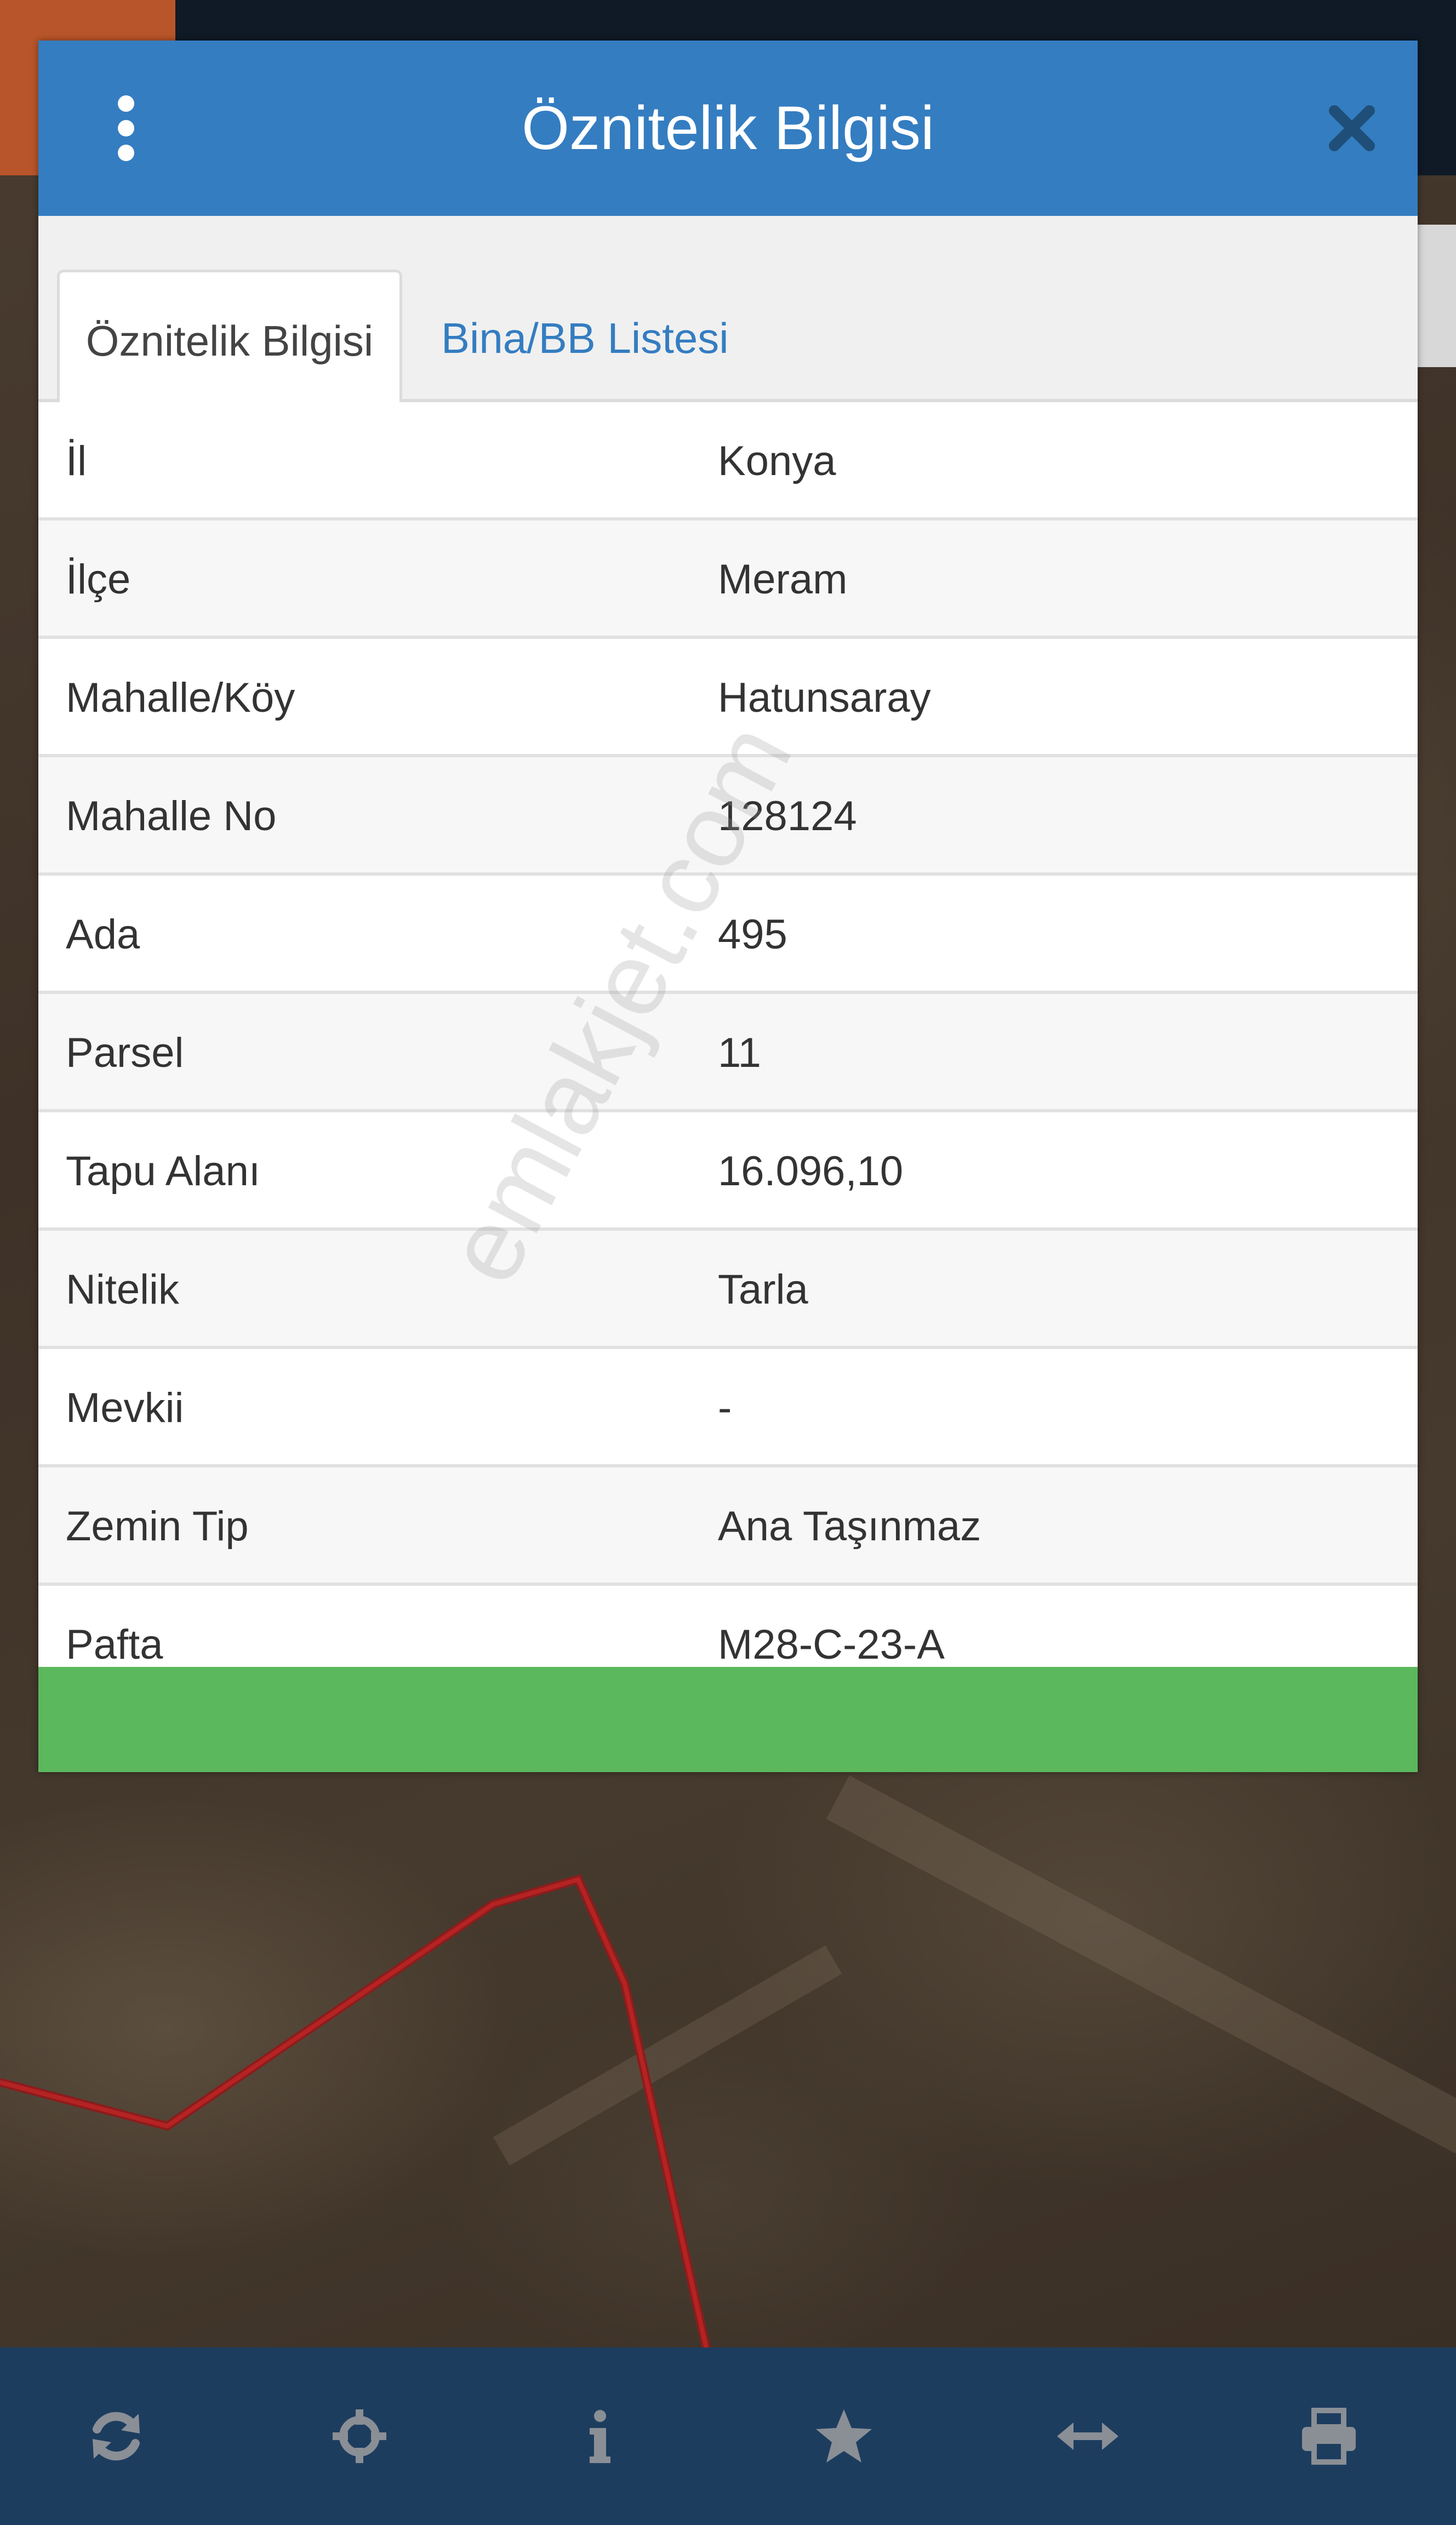 The height and width of the screenshot is (2525, 1456). What do you see at coordinates (229, 337) in the screenshot?
I see `tab-attribute-info: Öznitelik Bilgisi` at bounding box center [229, 337].